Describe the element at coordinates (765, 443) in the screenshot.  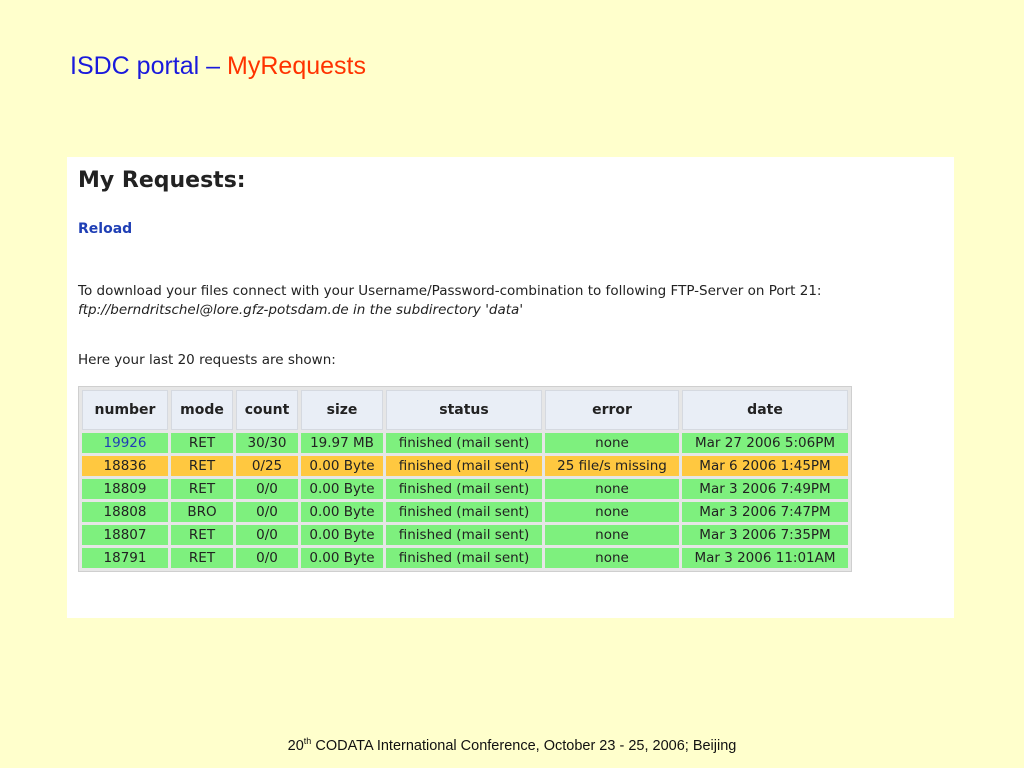
I see `request-date: Mar 27 2006 5:06PM` at that location.